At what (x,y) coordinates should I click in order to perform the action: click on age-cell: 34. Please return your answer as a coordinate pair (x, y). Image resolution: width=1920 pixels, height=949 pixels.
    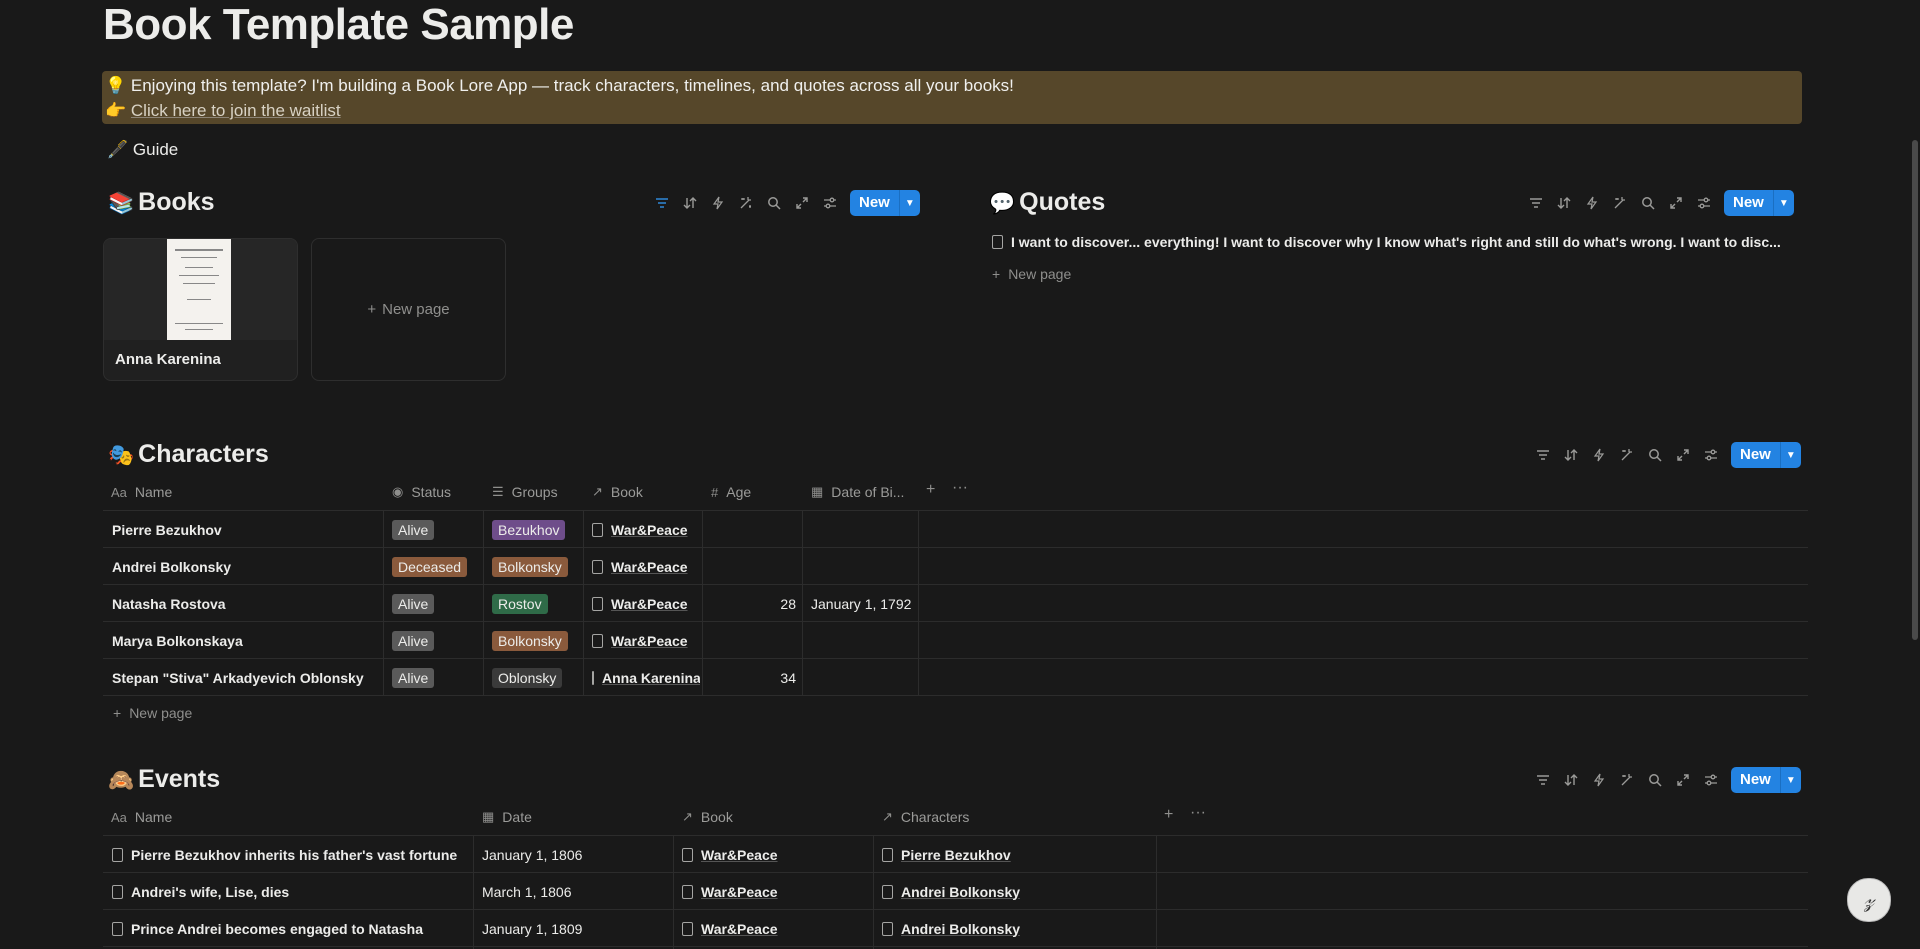
    Looking at the image, I should click on (752, 677).